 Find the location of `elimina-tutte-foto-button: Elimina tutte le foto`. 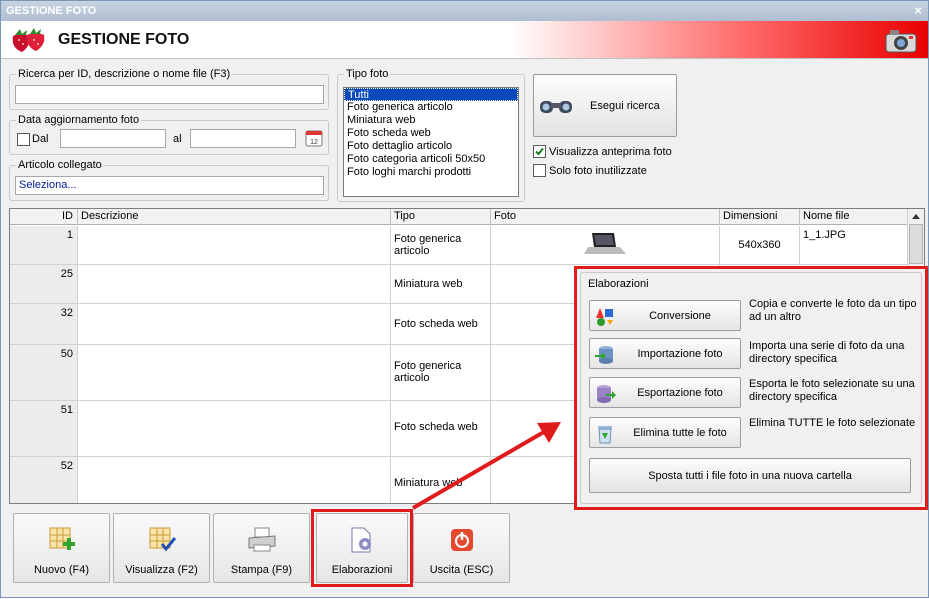

elimina-tutte-foto-button: Elimina tutte le foto is located at coordinates (665, 432).